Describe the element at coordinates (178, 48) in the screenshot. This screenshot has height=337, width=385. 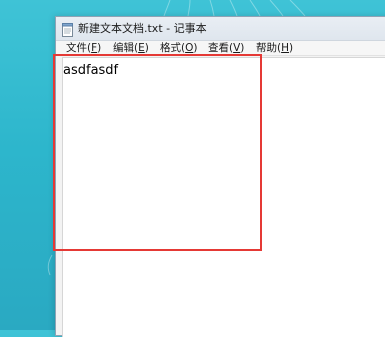
I see `menu-format: 格式(O)` at that location.